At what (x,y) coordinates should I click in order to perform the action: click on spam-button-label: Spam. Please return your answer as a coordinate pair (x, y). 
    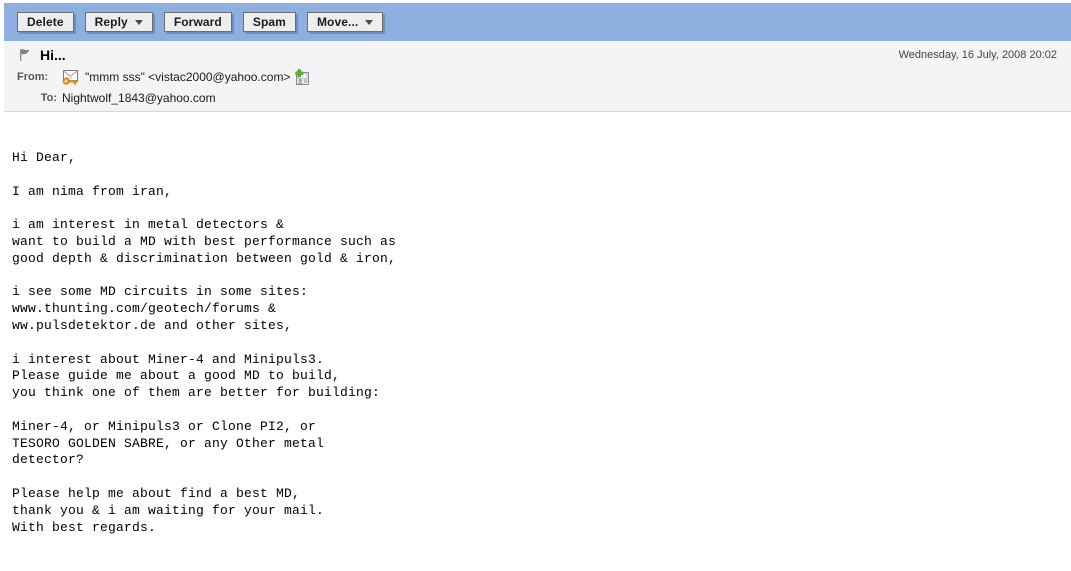
    Looking at the image, I should click on (269, 22).